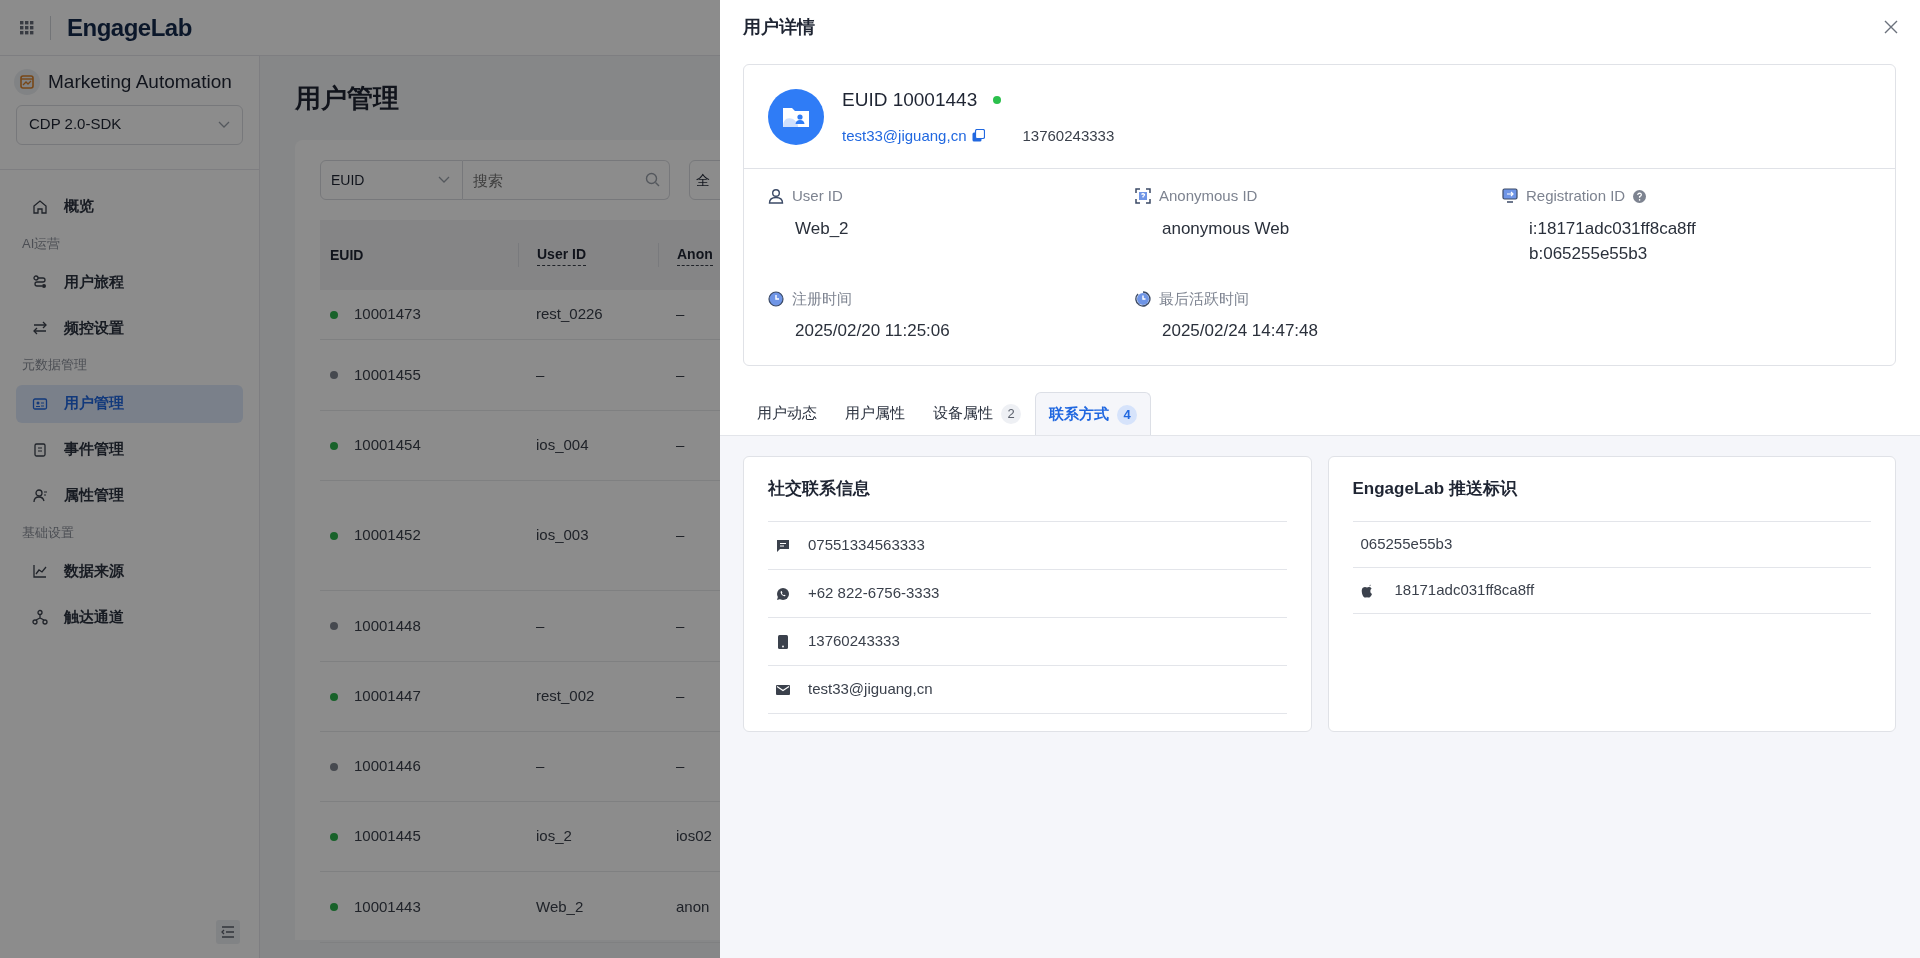 This screenshot has height=958, width=1920. I want to click on euid-label: EUID 10001443, so click(910, 100).